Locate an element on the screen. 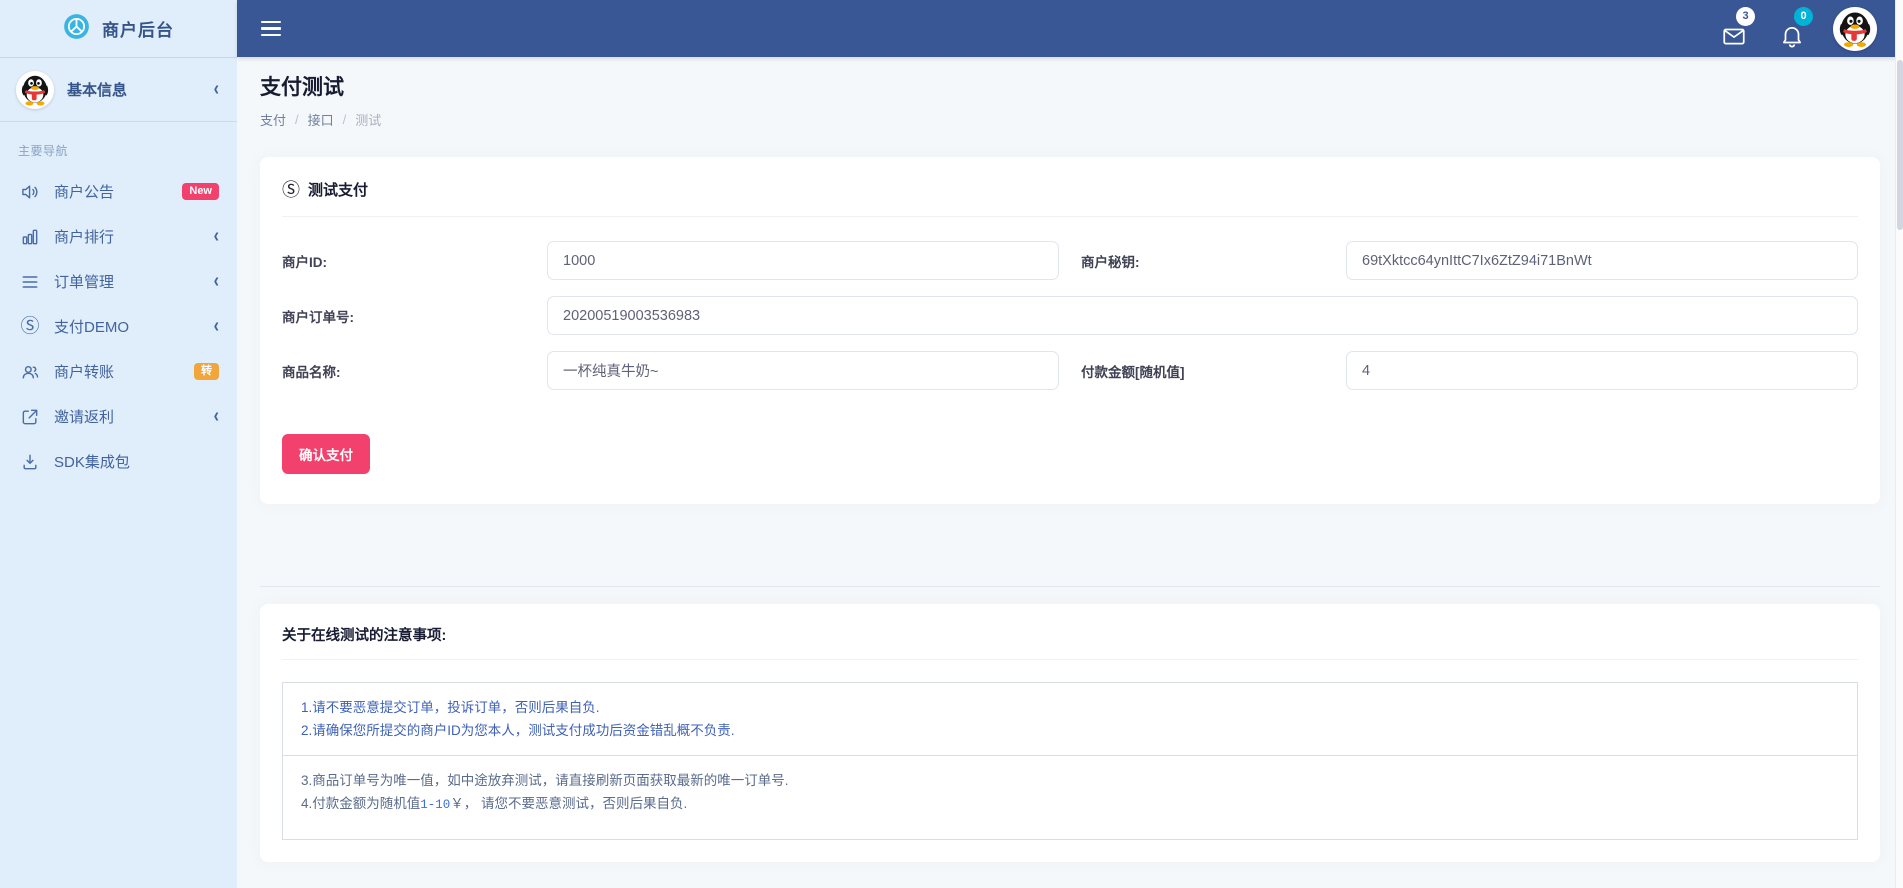 The width and height of the screenshot is (1903, 888). confirm-pay-button: 确认支付 is located at coordinates (326, 454).